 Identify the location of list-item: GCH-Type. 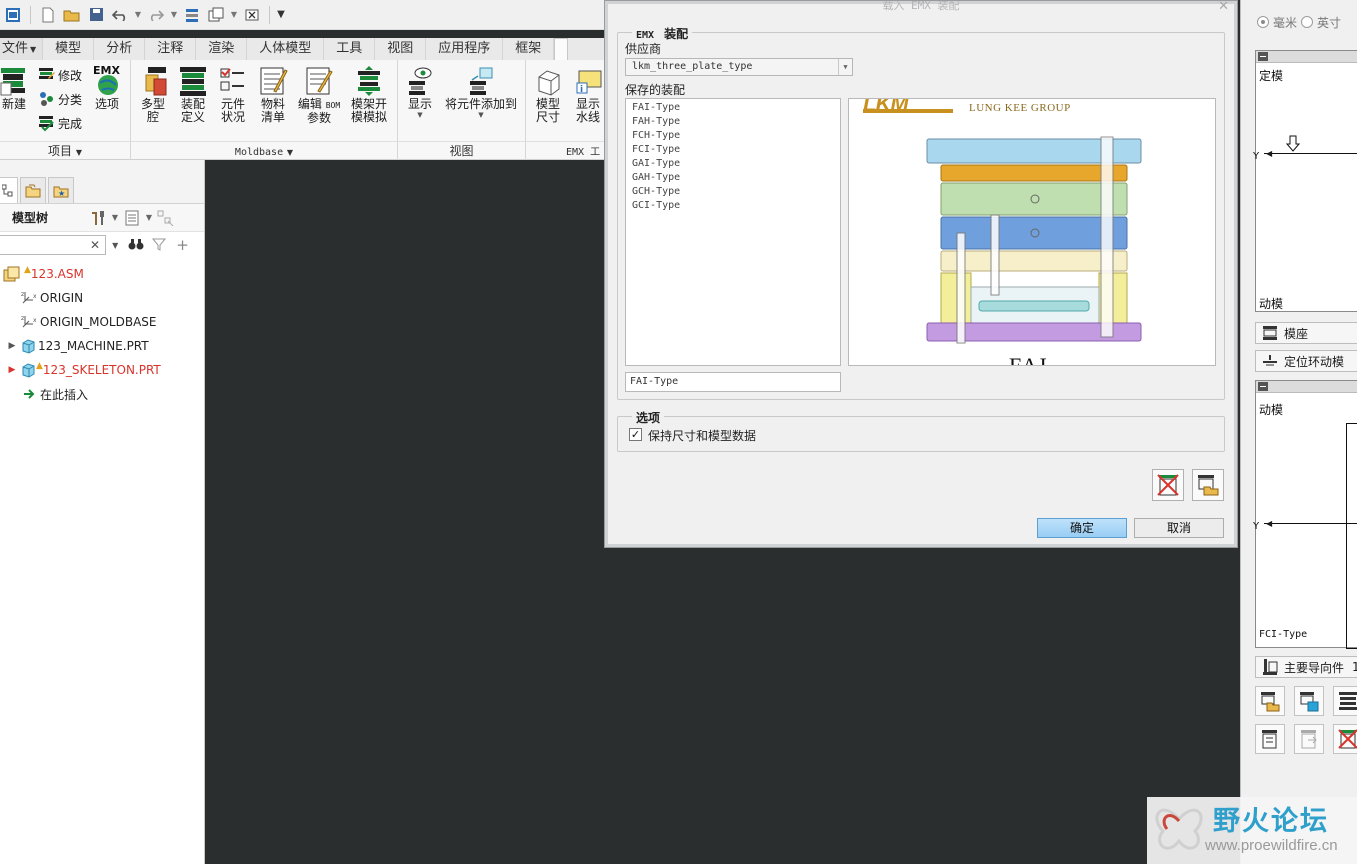
(733, 192).